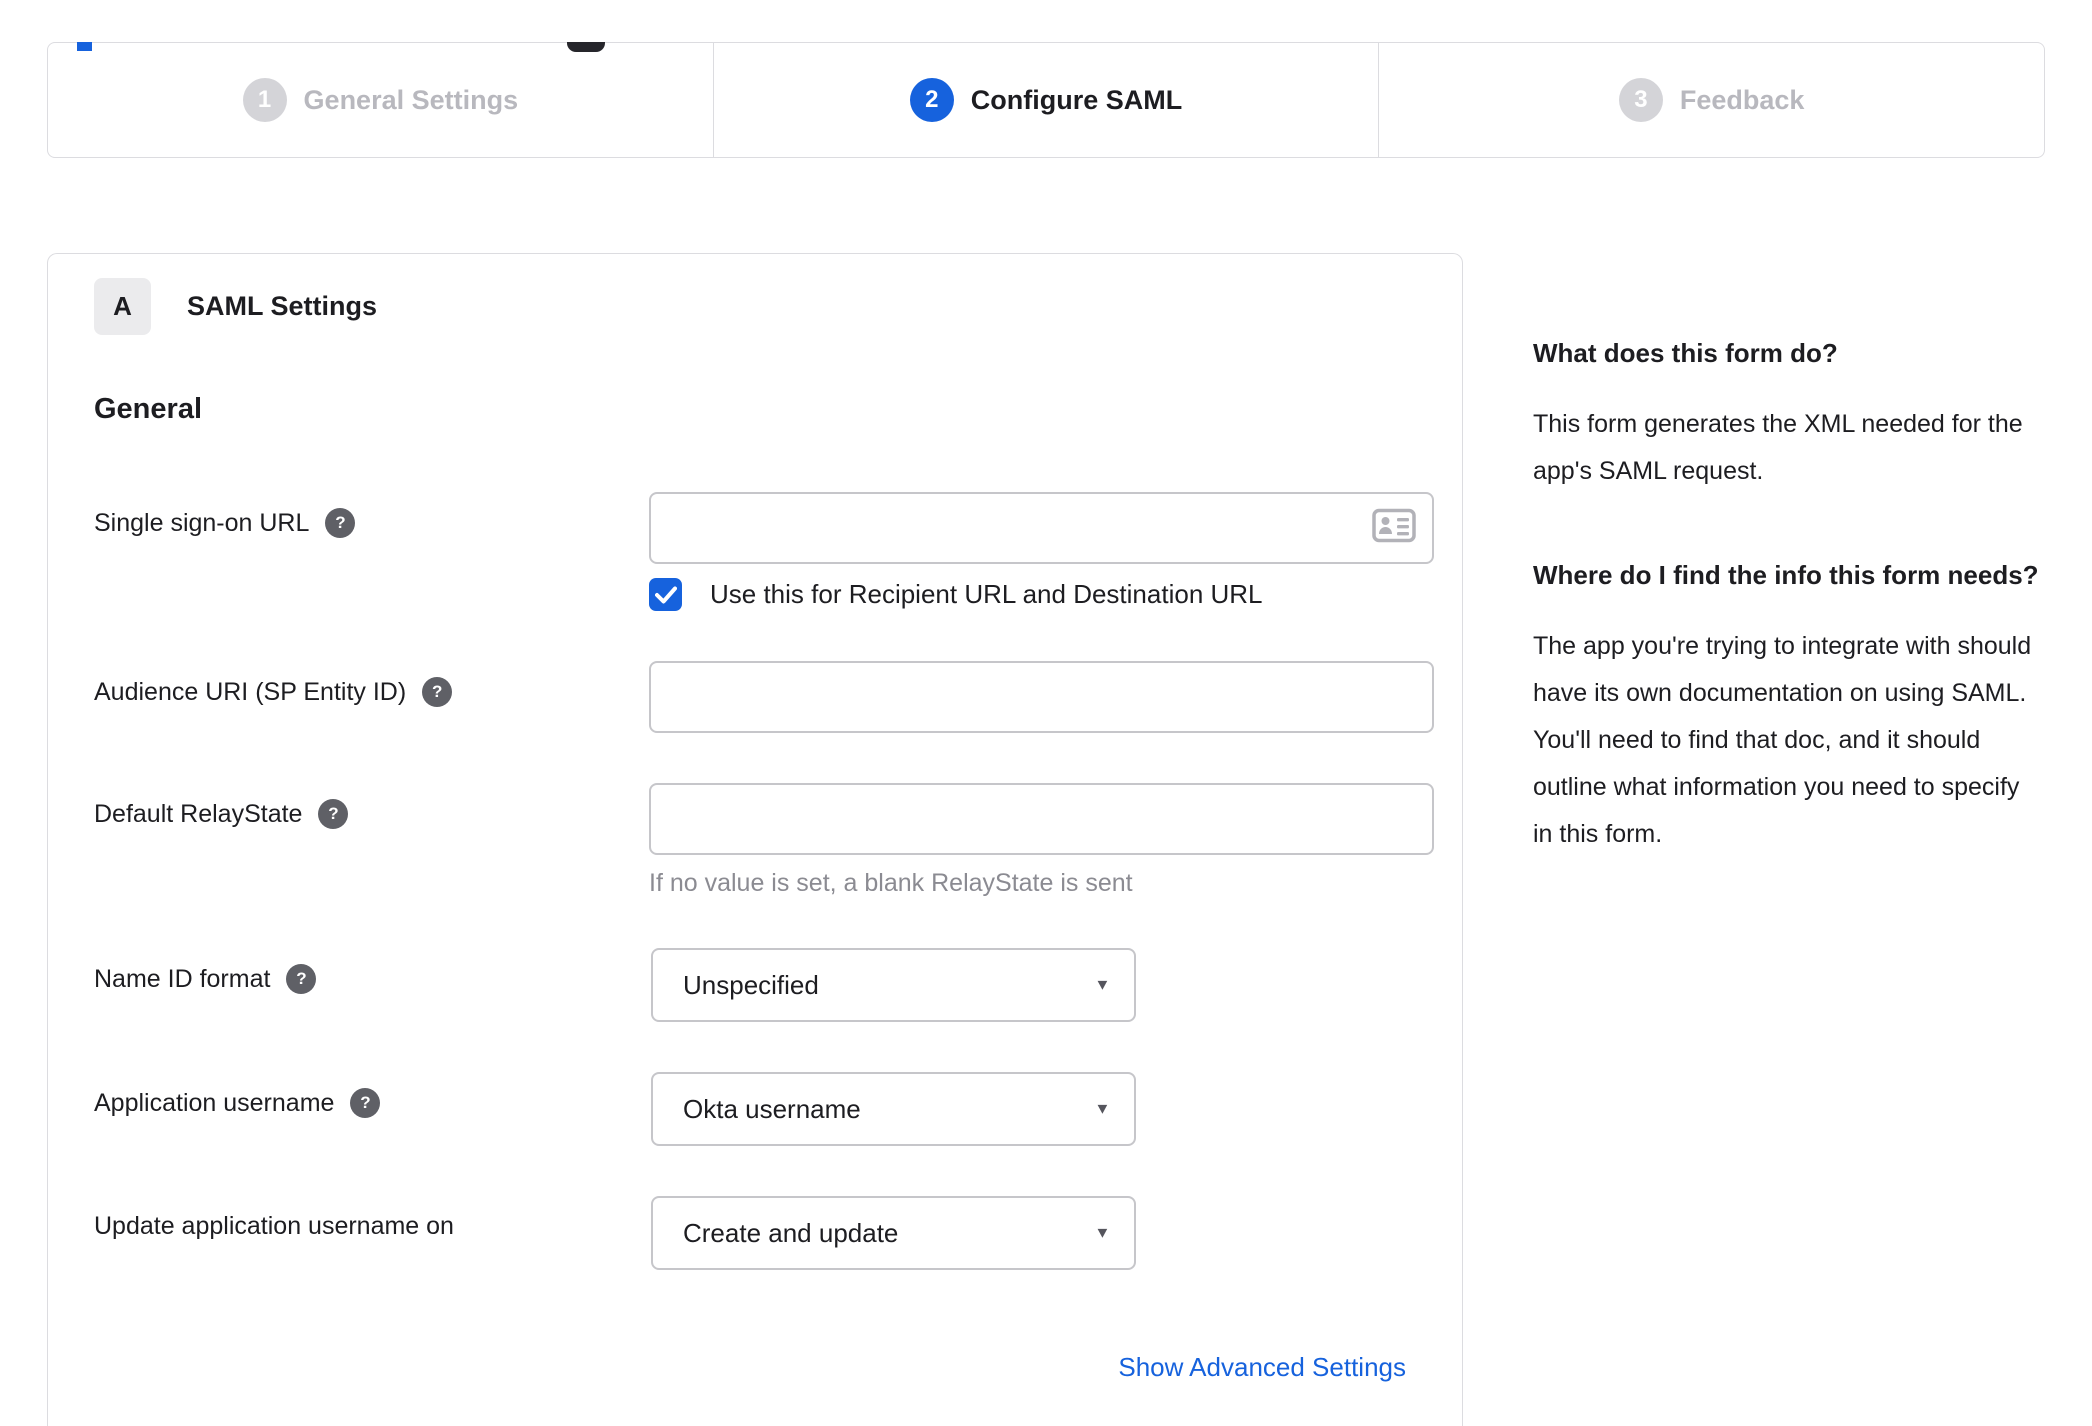 This screenshot has height=1426, width=2092. I want to click on general-heading: General, so click(148, 409).